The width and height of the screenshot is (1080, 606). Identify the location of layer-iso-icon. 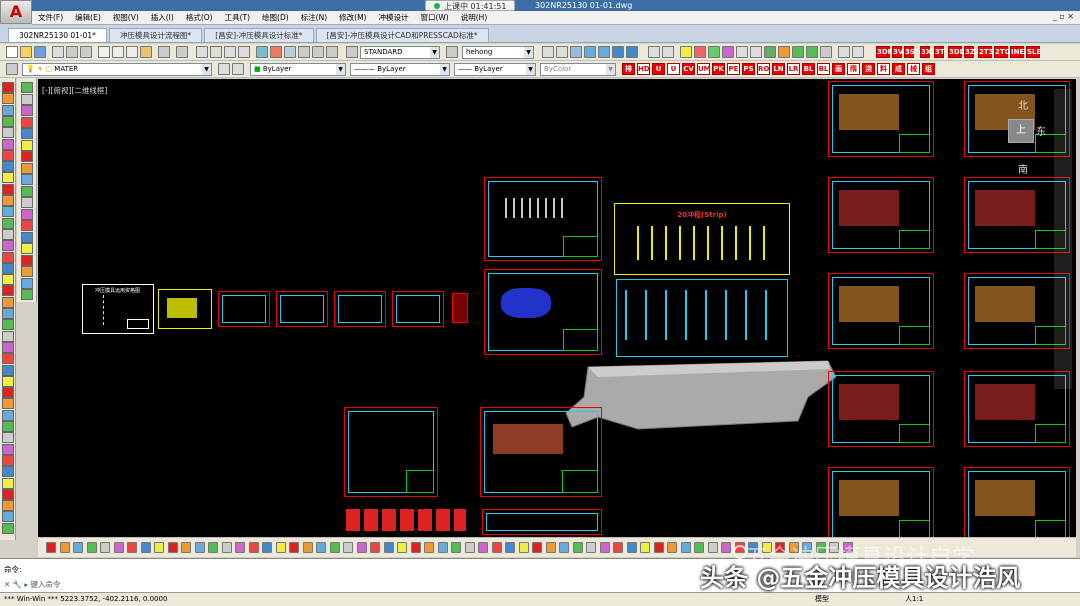
(784, 52).